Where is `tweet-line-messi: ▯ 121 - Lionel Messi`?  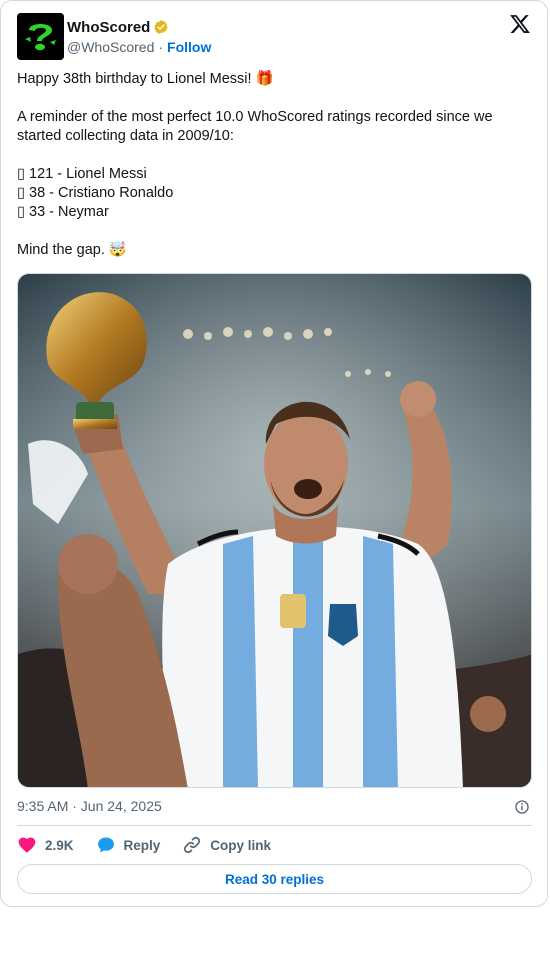 tweet-line-messi: ▯ 121 - Lionel Messi is located at coordinates (82, 174).